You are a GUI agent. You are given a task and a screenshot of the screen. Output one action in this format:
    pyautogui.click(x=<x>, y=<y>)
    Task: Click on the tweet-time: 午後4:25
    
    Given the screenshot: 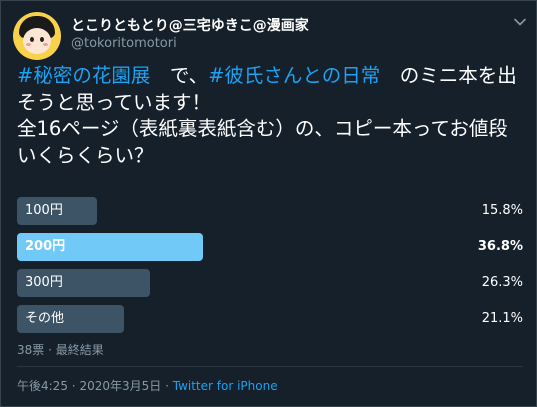 What is the action you would take?
    pyautogui.click(x=42, y=386)
    